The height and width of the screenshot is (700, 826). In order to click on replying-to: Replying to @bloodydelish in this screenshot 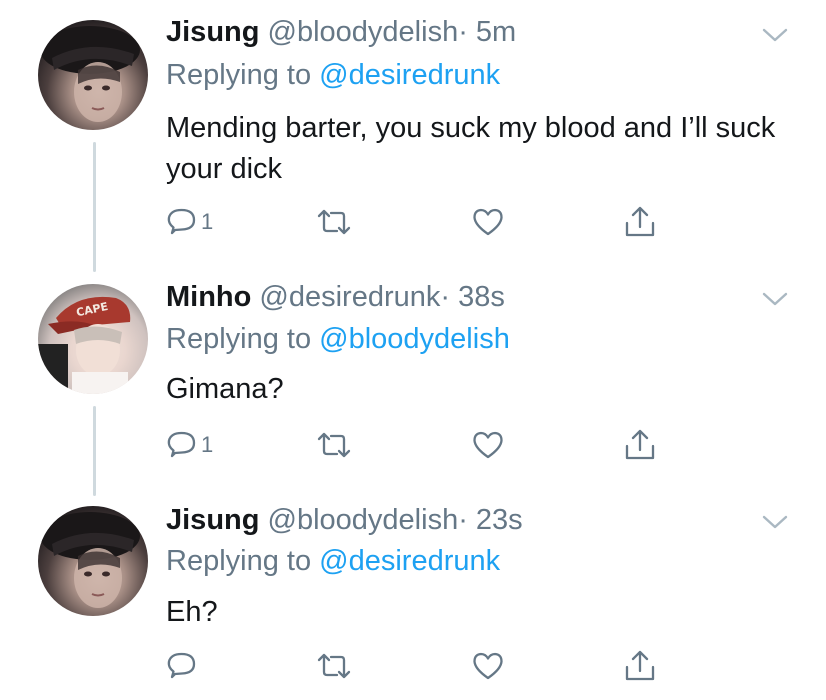, I will do `click(338, 339)`.